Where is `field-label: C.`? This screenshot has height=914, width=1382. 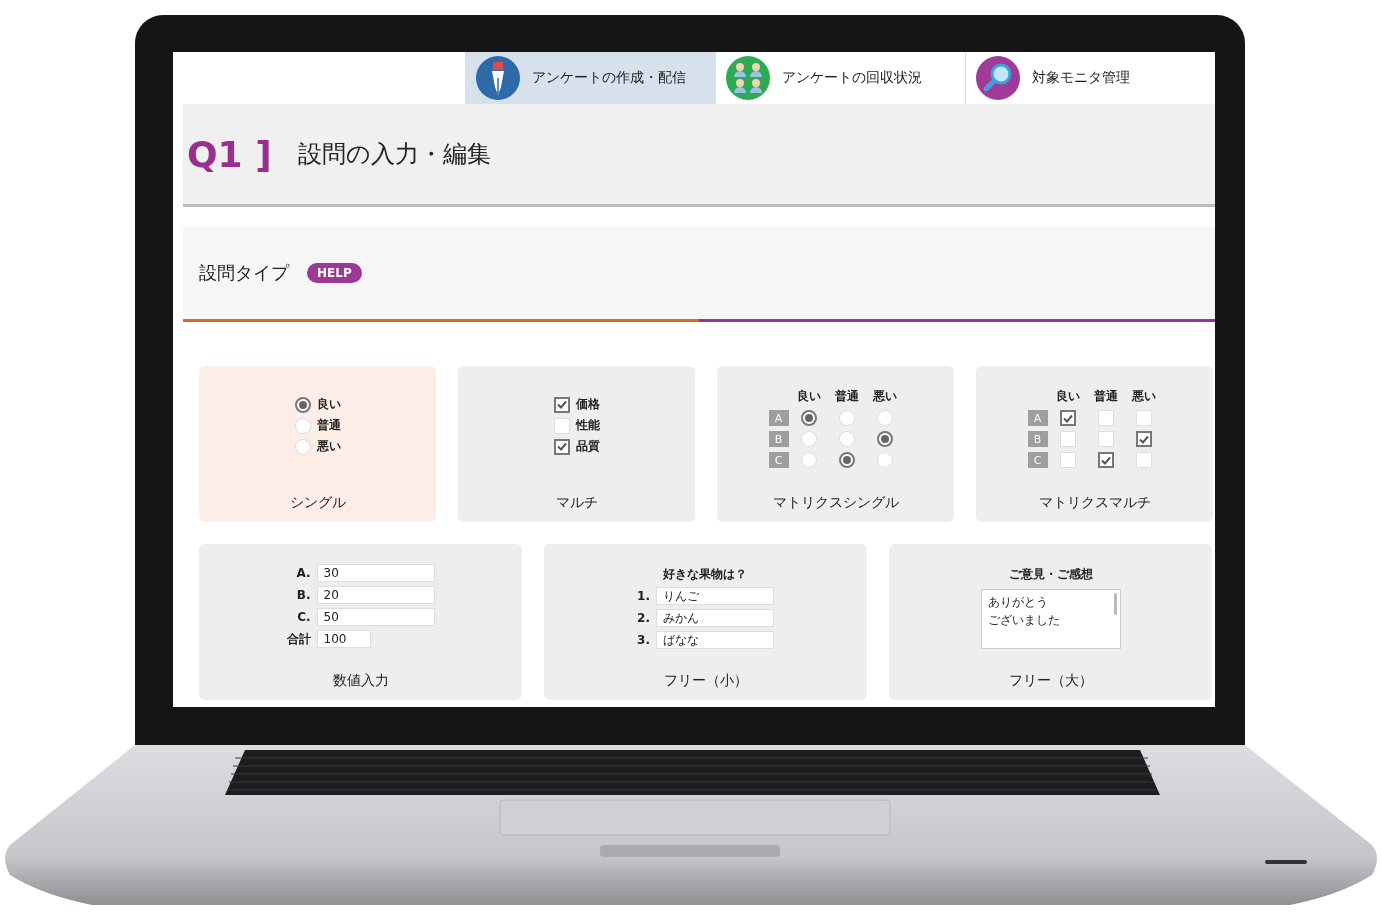 field-label: C. is located at coordinates (304, 617).